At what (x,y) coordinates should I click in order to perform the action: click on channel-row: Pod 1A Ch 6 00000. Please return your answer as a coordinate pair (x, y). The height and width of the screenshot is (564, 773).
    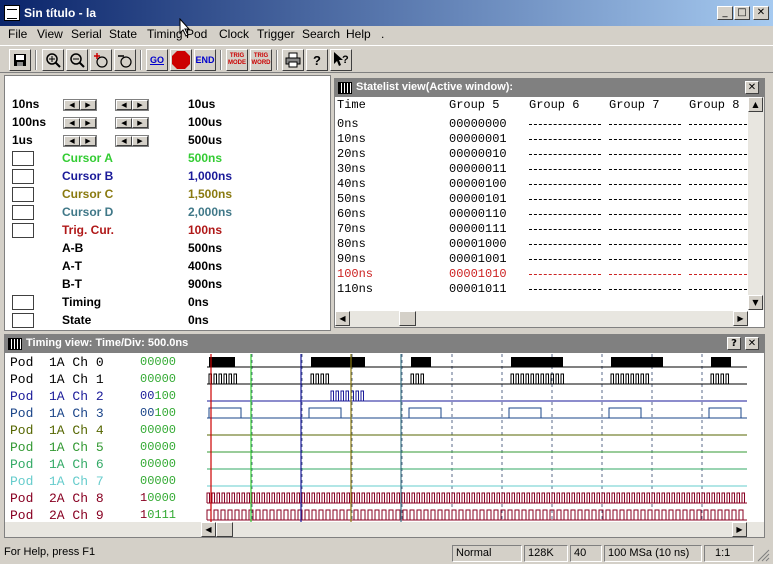
    Looking at the image, I should click on (102, 464).